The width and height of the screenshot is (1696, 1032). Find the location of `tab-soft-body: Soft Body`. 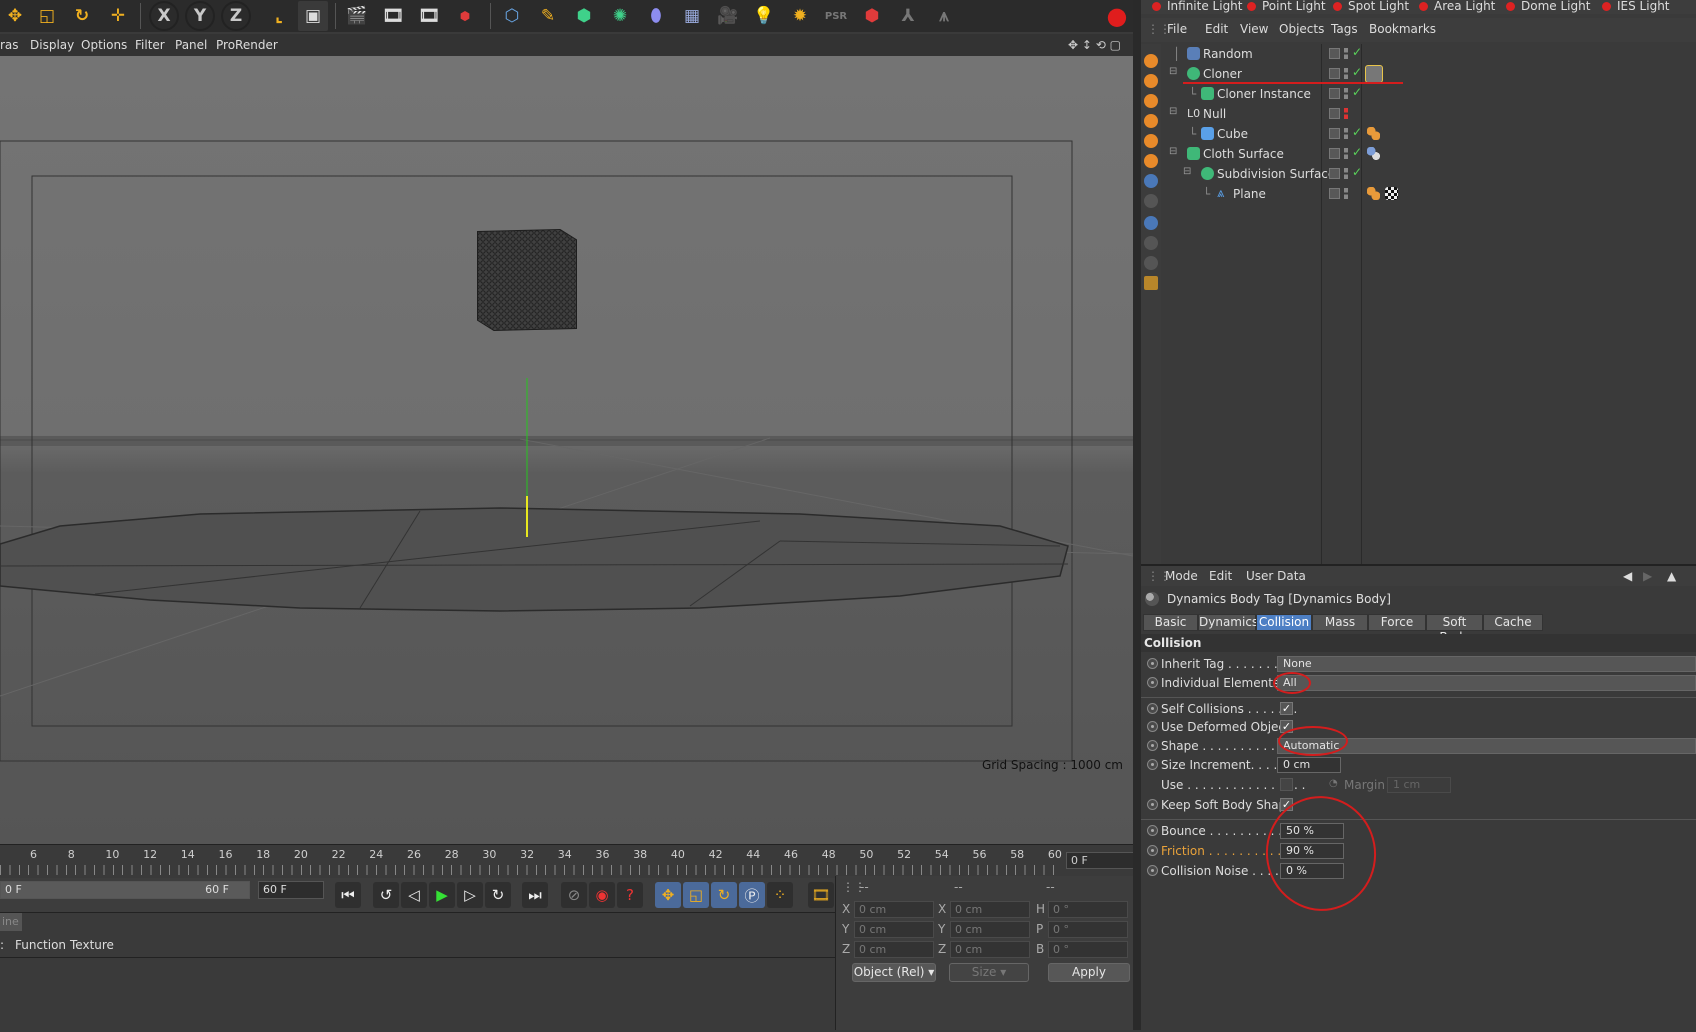

tab-soft-body: Soft Body is located at coordinates (1454, 629).